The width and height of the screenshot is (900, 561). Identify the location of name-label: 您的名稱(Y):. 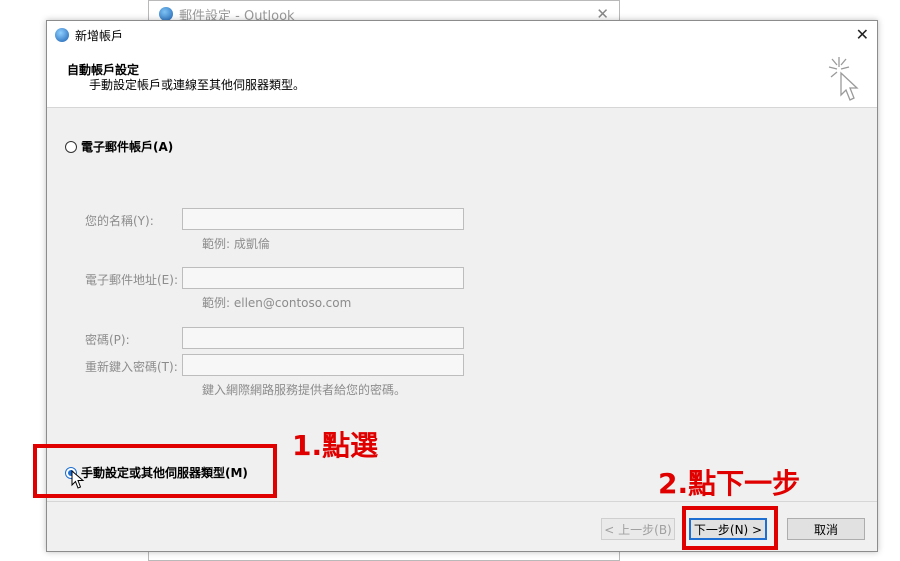
(119, 221).